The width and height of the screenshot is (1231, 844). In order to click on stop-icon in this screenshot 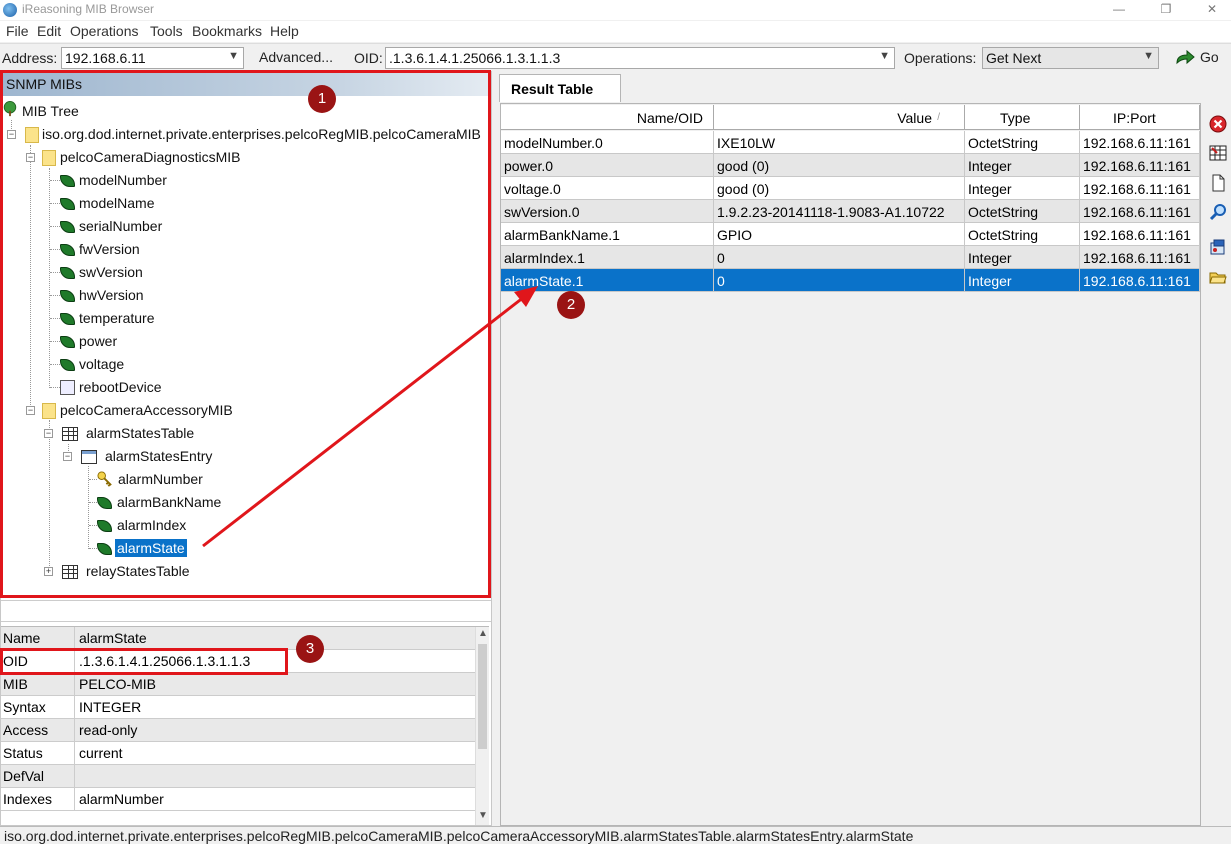, I will do `click(1218, 124)`.